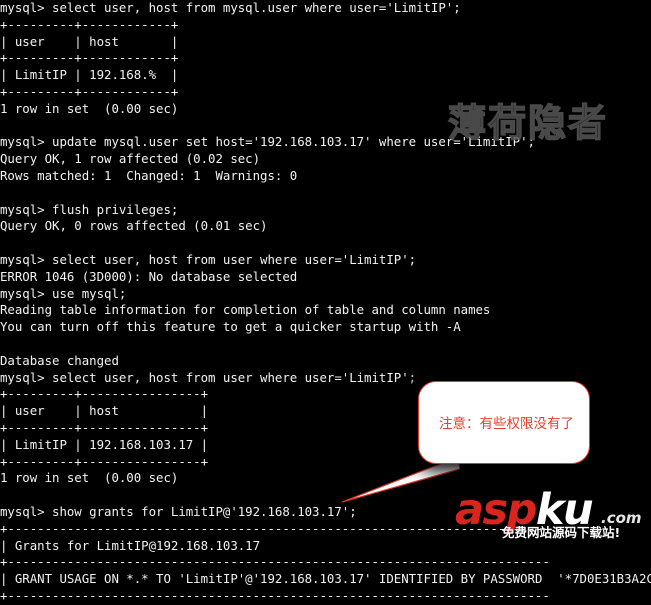 The width and height of the screenshot is (651, 605). What do you see at coordinates (89, 75) in the screenshot?
I see `terminal-line: | LimitIP | 192.168.% |` at bounding box center [89, 75].